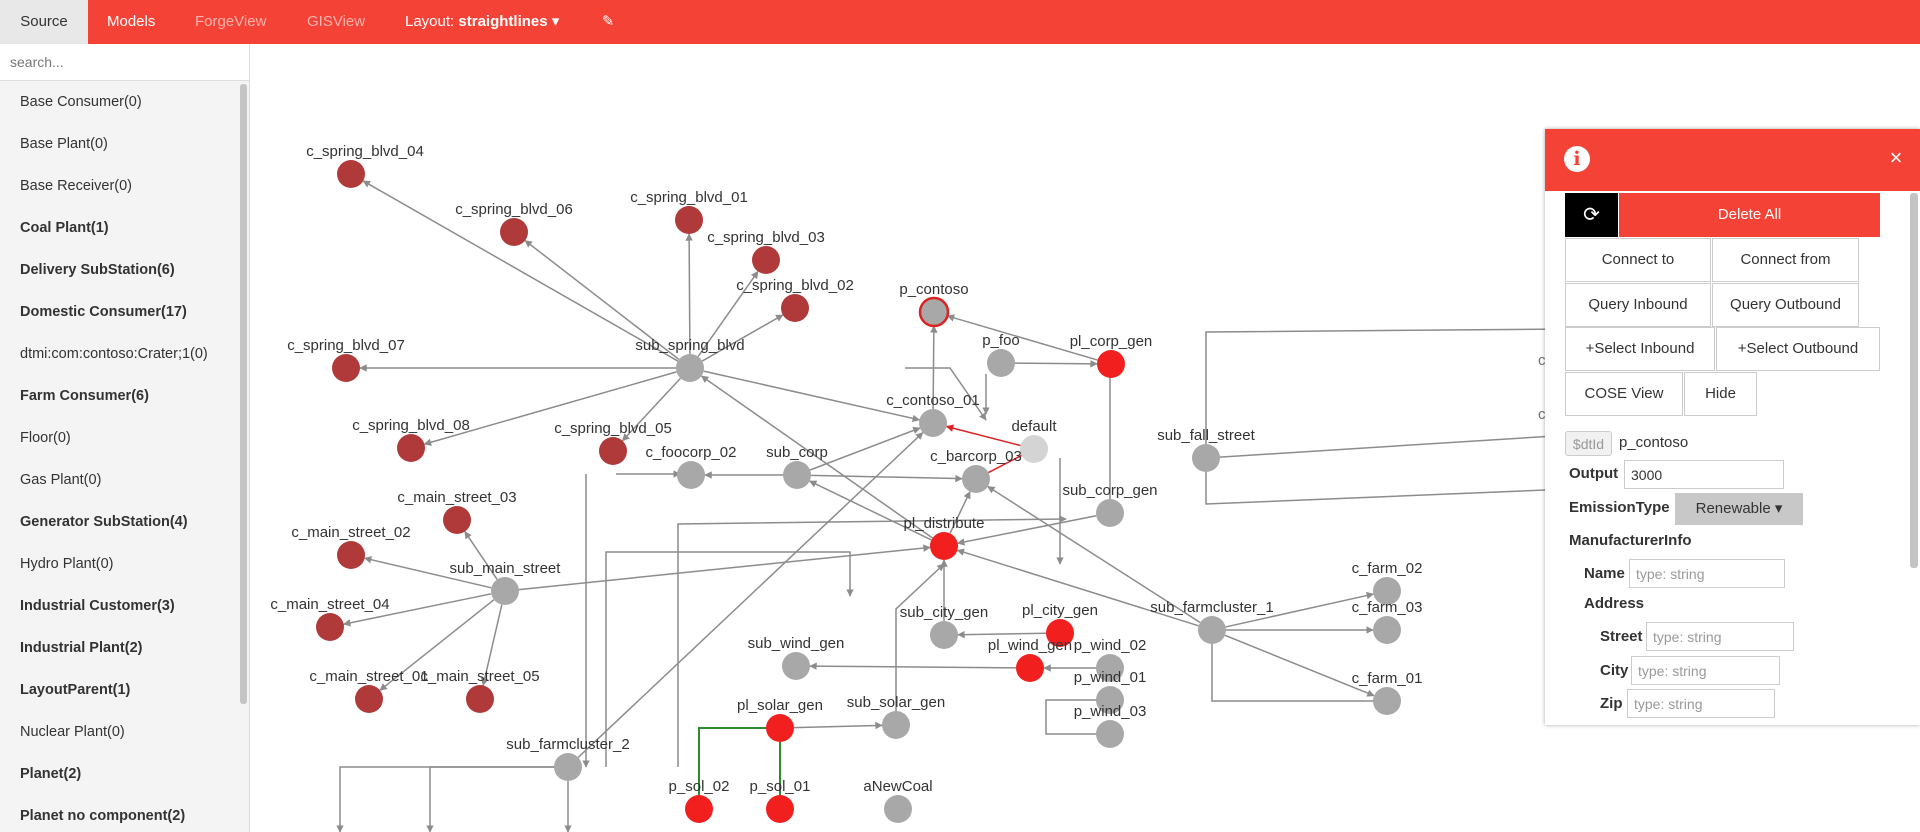  I want to click on graph-node: c_main_street_01, so click(369, 690).